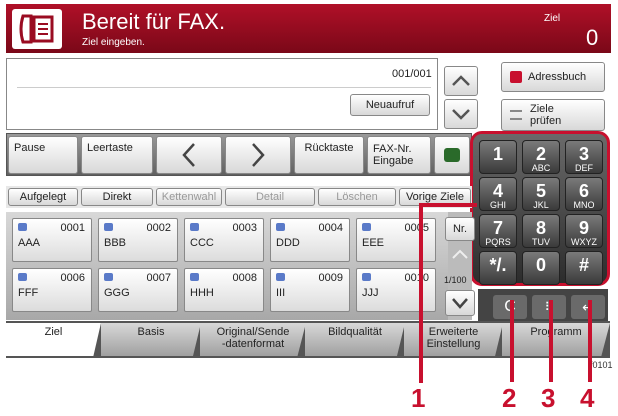 Image resolution: width=618 pixels, height=416 pixels. I want to click on favorite-name: CCC, so click(202, 243).